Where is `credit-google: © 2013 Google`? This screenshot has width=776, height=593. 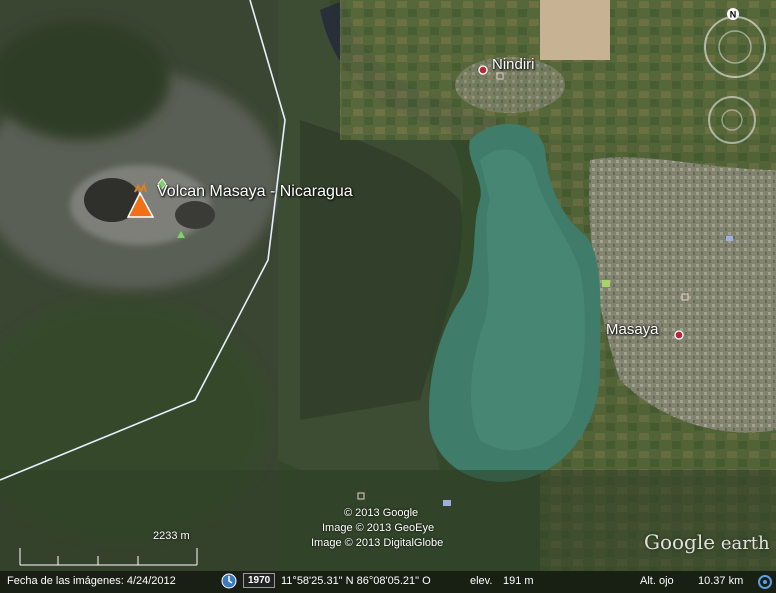 credit-google: © 2013 Google is located at coordinates (381, 513).